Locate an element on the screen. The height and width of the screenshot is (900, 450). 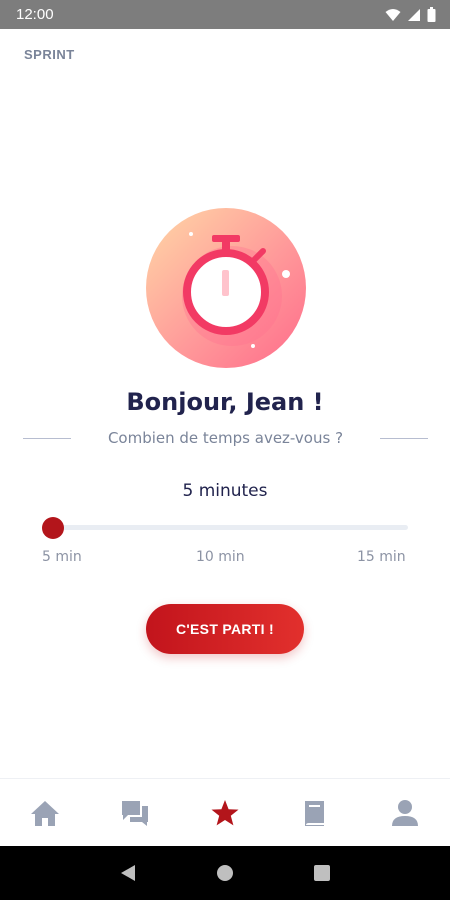
slider-max-label: 15 min is located at coordinates (381, 557).